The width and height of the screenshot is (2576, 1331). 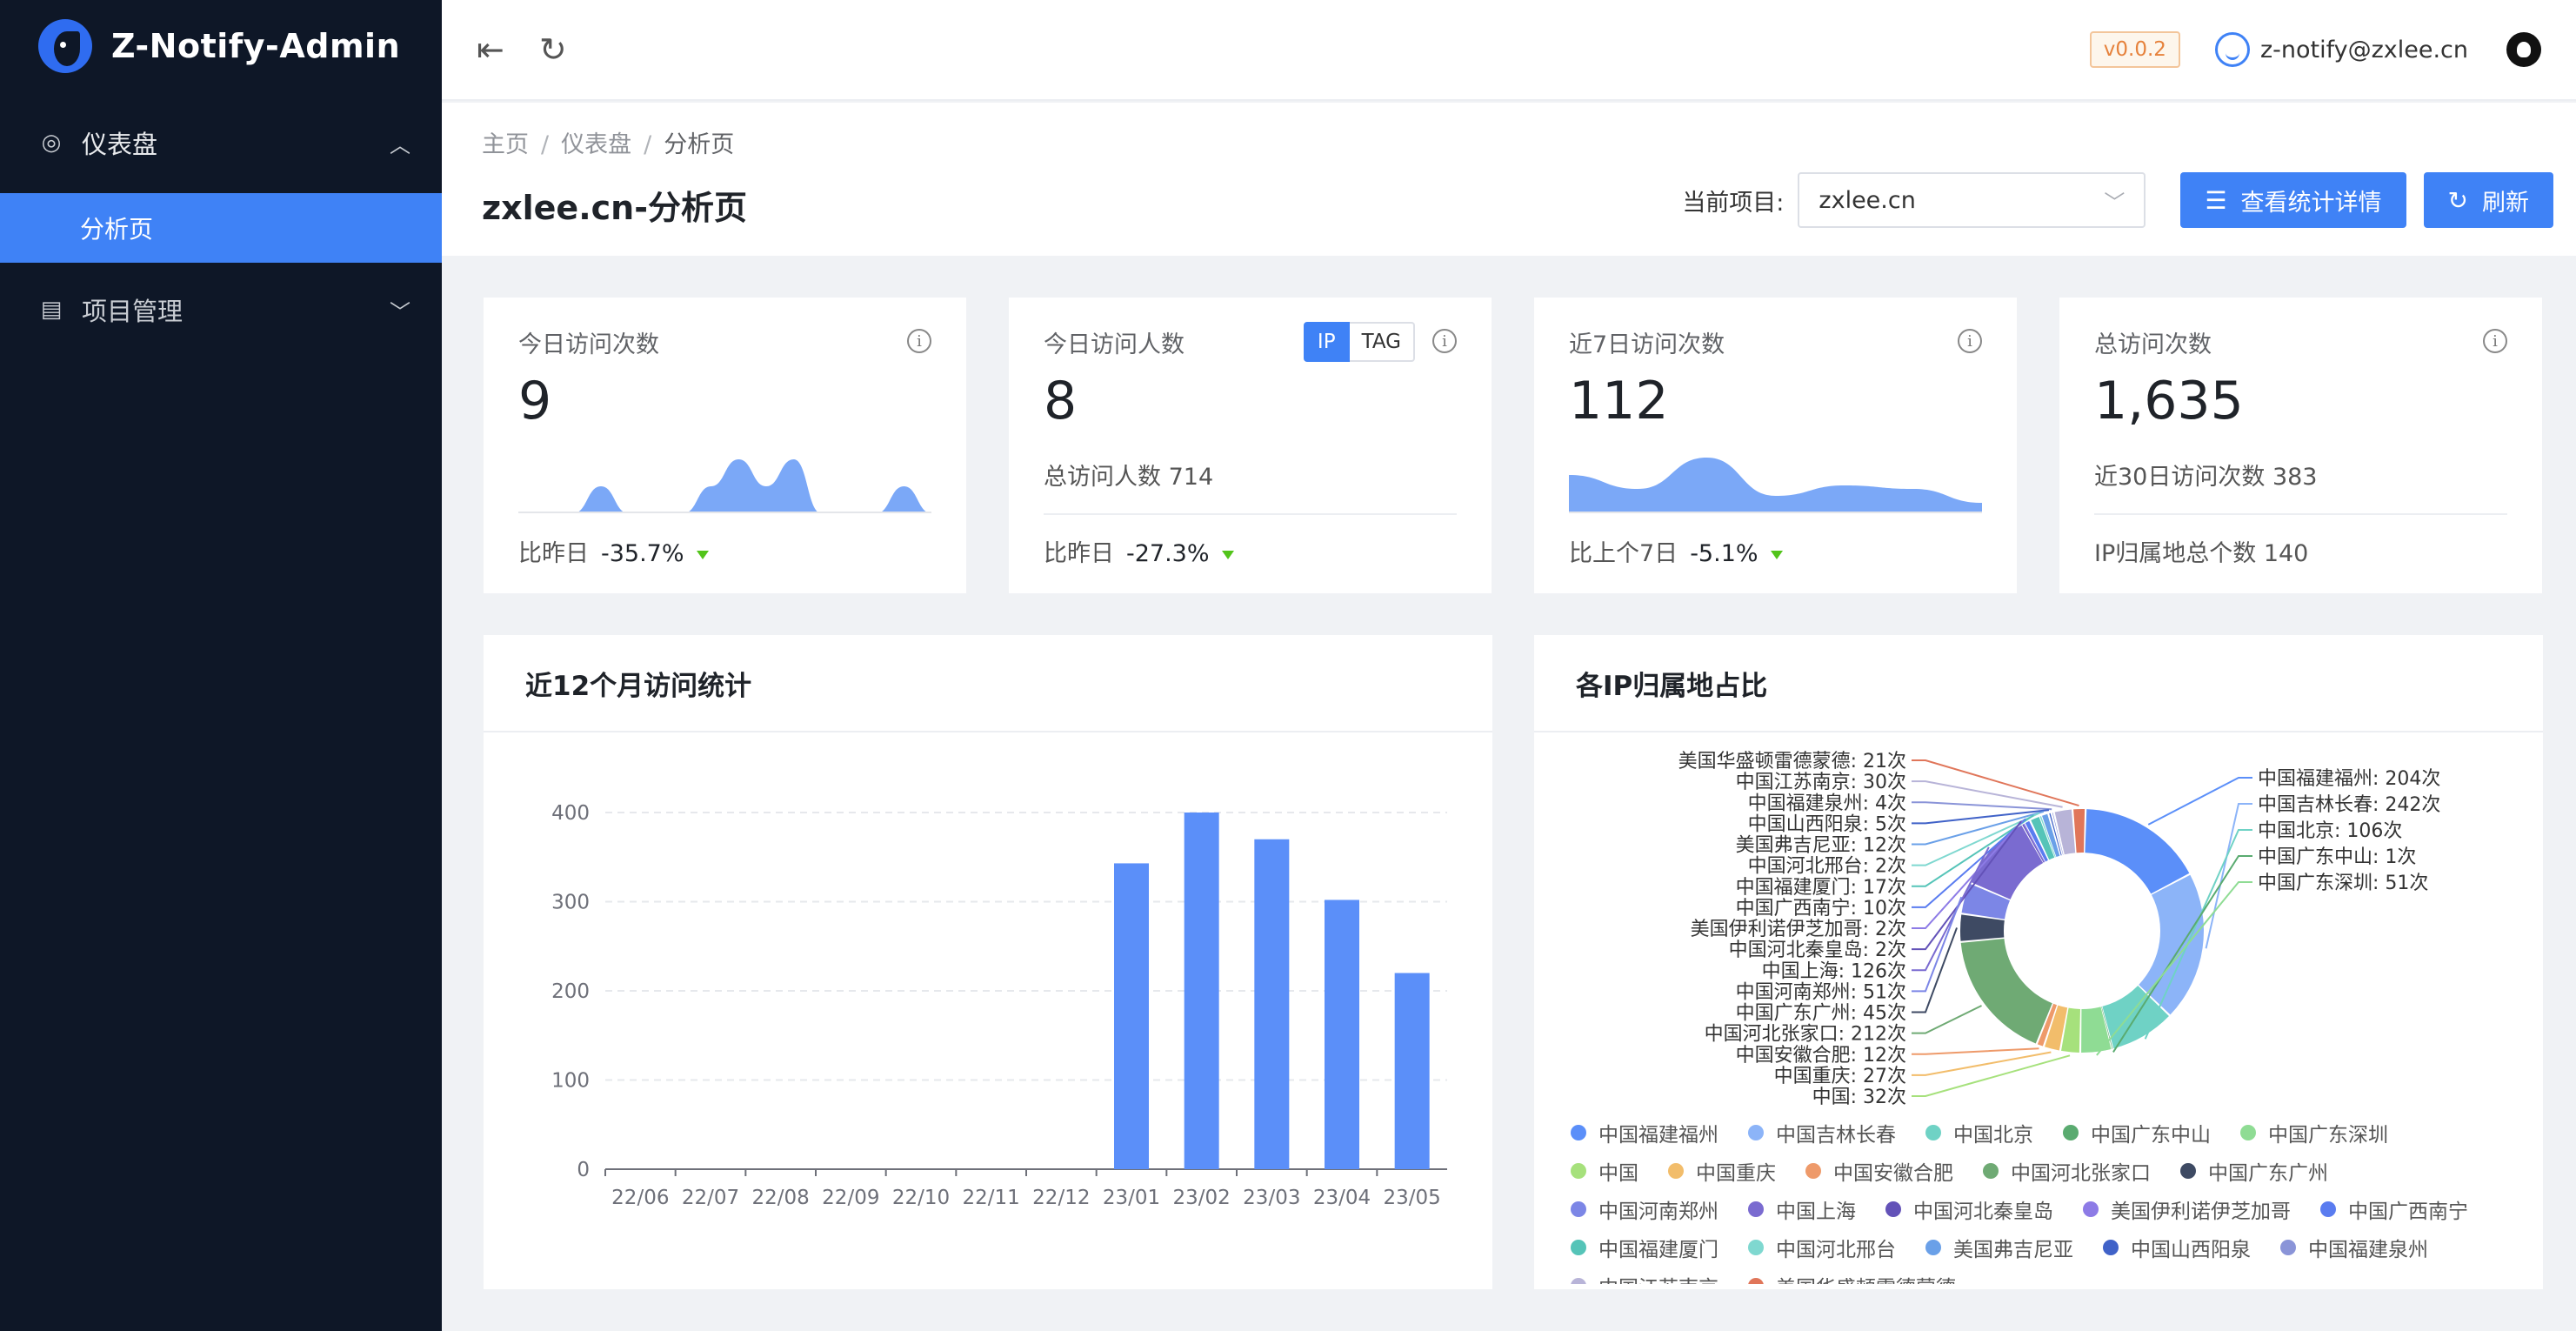 I want to click on pie-slice-label: 中国山西阳泉: 5次, so click(x=1827, y=824).